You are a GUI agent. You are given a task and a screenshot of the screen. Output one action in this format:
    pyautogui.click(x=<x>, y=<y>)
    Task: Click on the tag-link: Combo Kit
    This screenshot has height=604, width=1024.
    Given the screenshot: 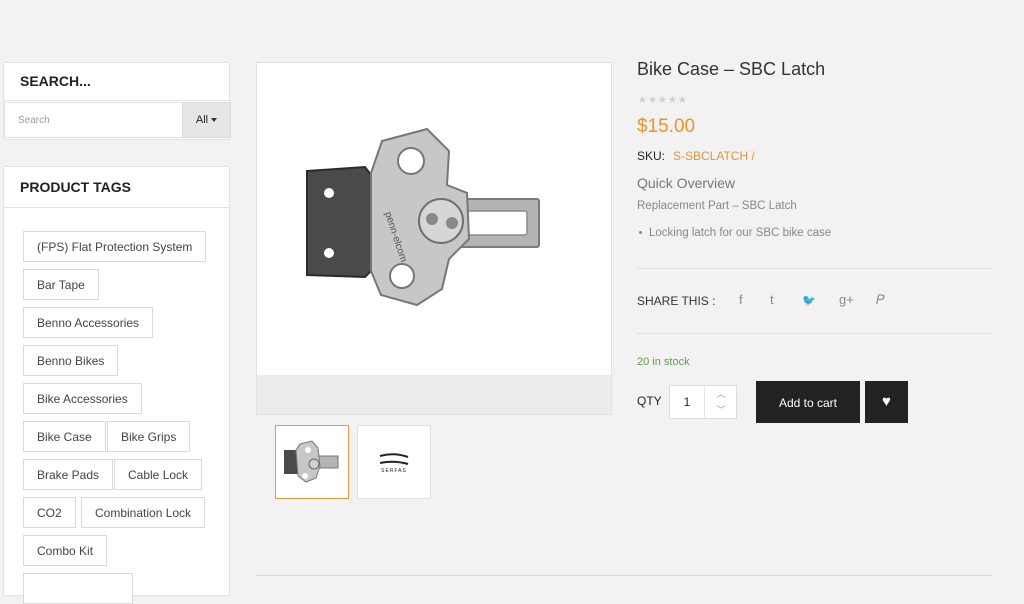 What is the action you would take?
    pyautogui.click(x=65, y=550)
    